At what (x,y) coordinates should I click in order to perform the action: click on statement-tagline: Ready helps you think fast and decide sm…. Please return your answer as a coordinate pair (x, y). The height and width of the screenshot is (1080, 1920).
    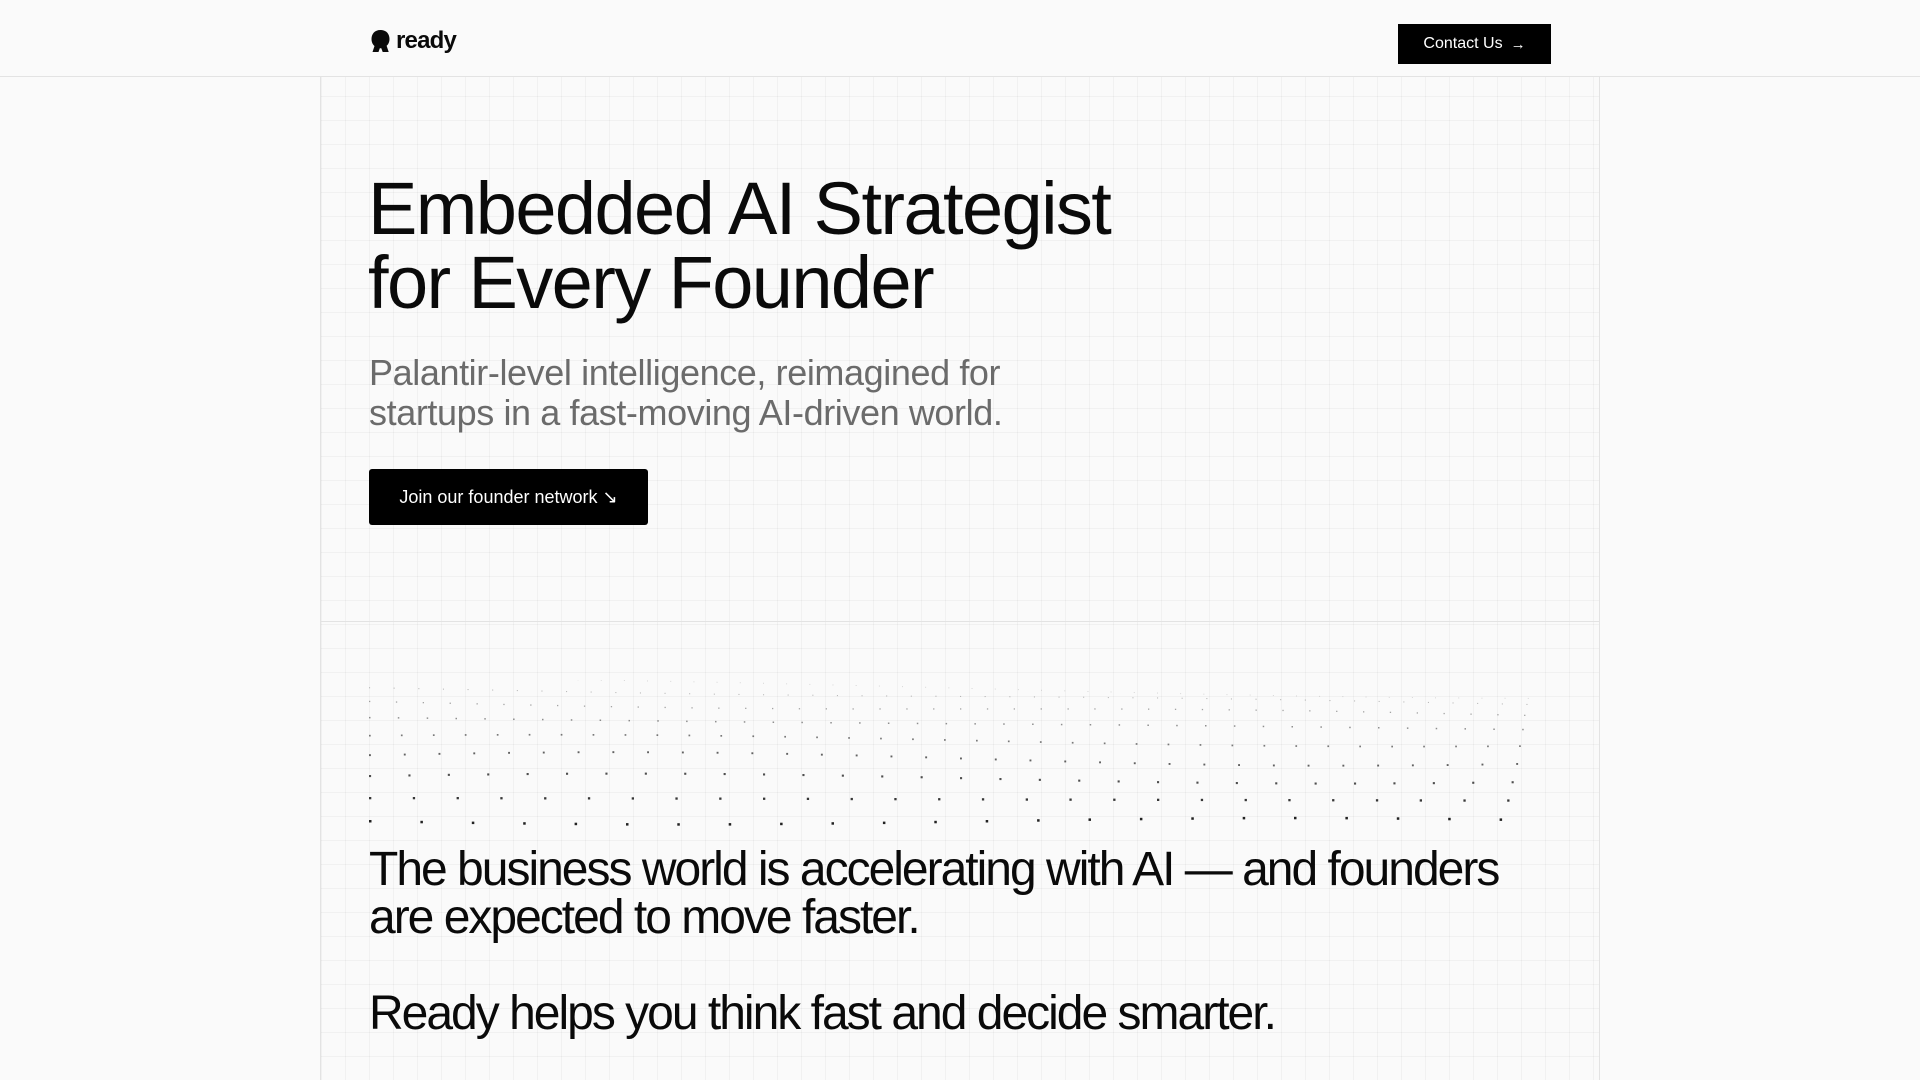
    Looking at the image, I should click on (823, 1013).